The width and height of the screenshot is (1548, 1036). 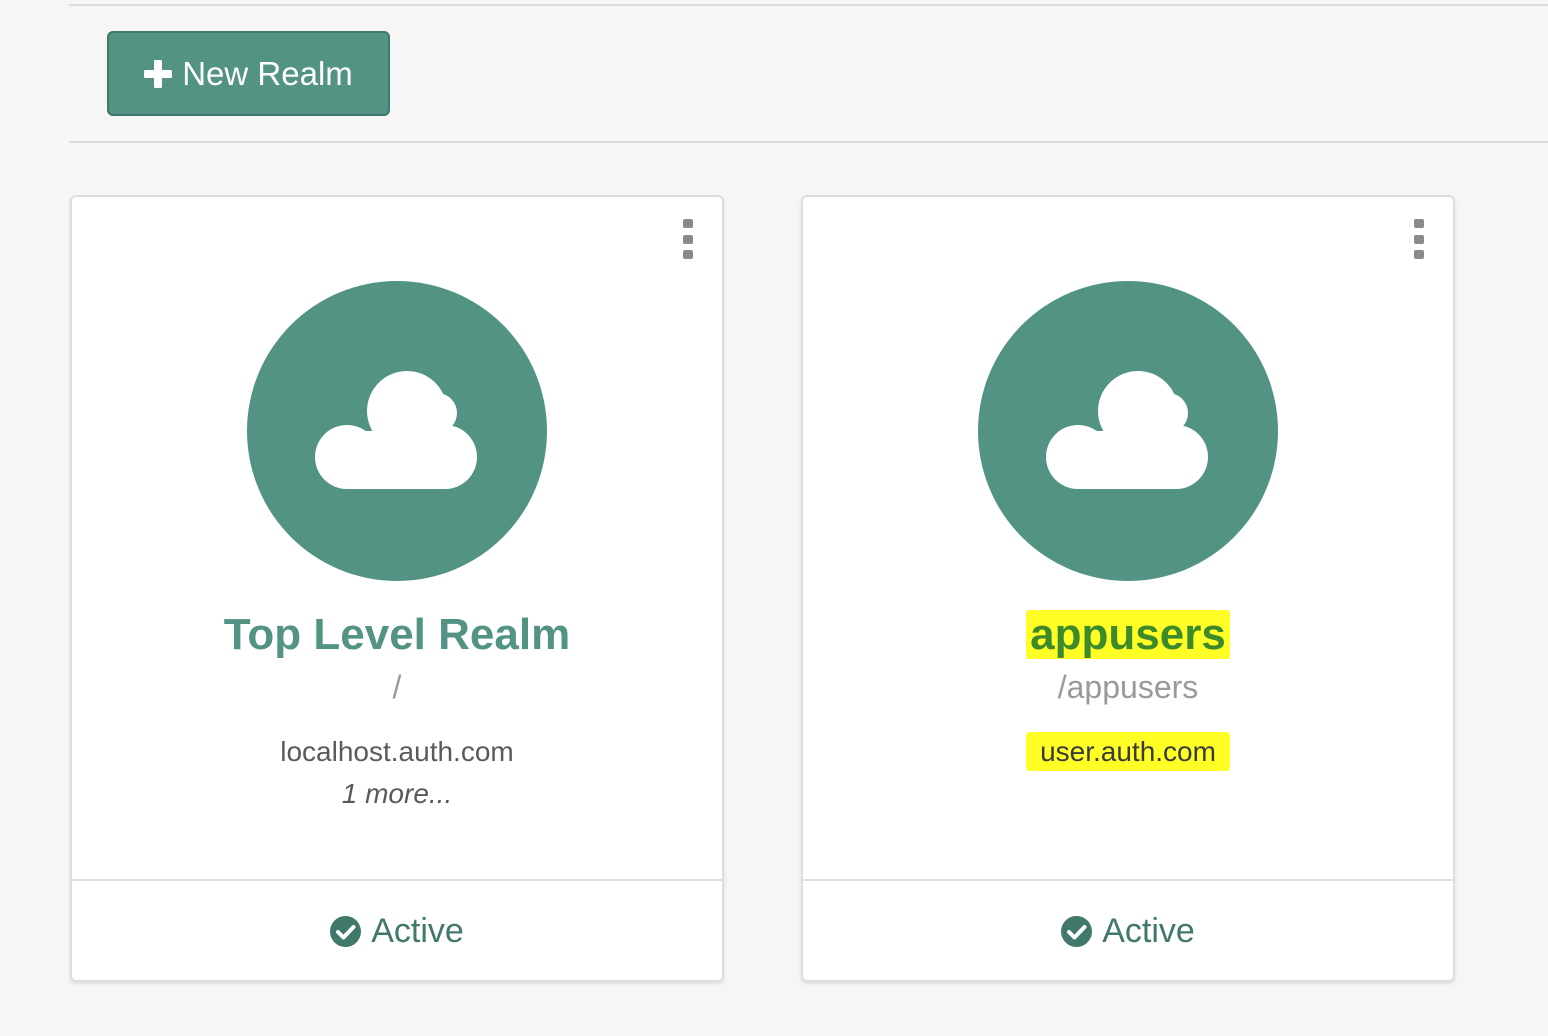 What do you see at coordinates (158, 73) in the screenshot?
I see `plus-icon` at bounding box center [158, 73].